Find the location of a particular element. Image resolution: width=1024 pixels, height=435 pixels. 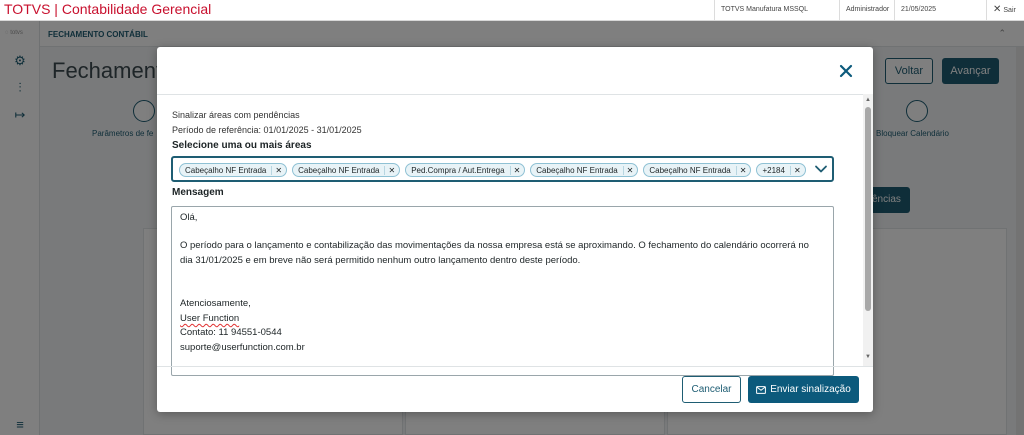

close-icon: ✕ is located at coordinates (997, 9).